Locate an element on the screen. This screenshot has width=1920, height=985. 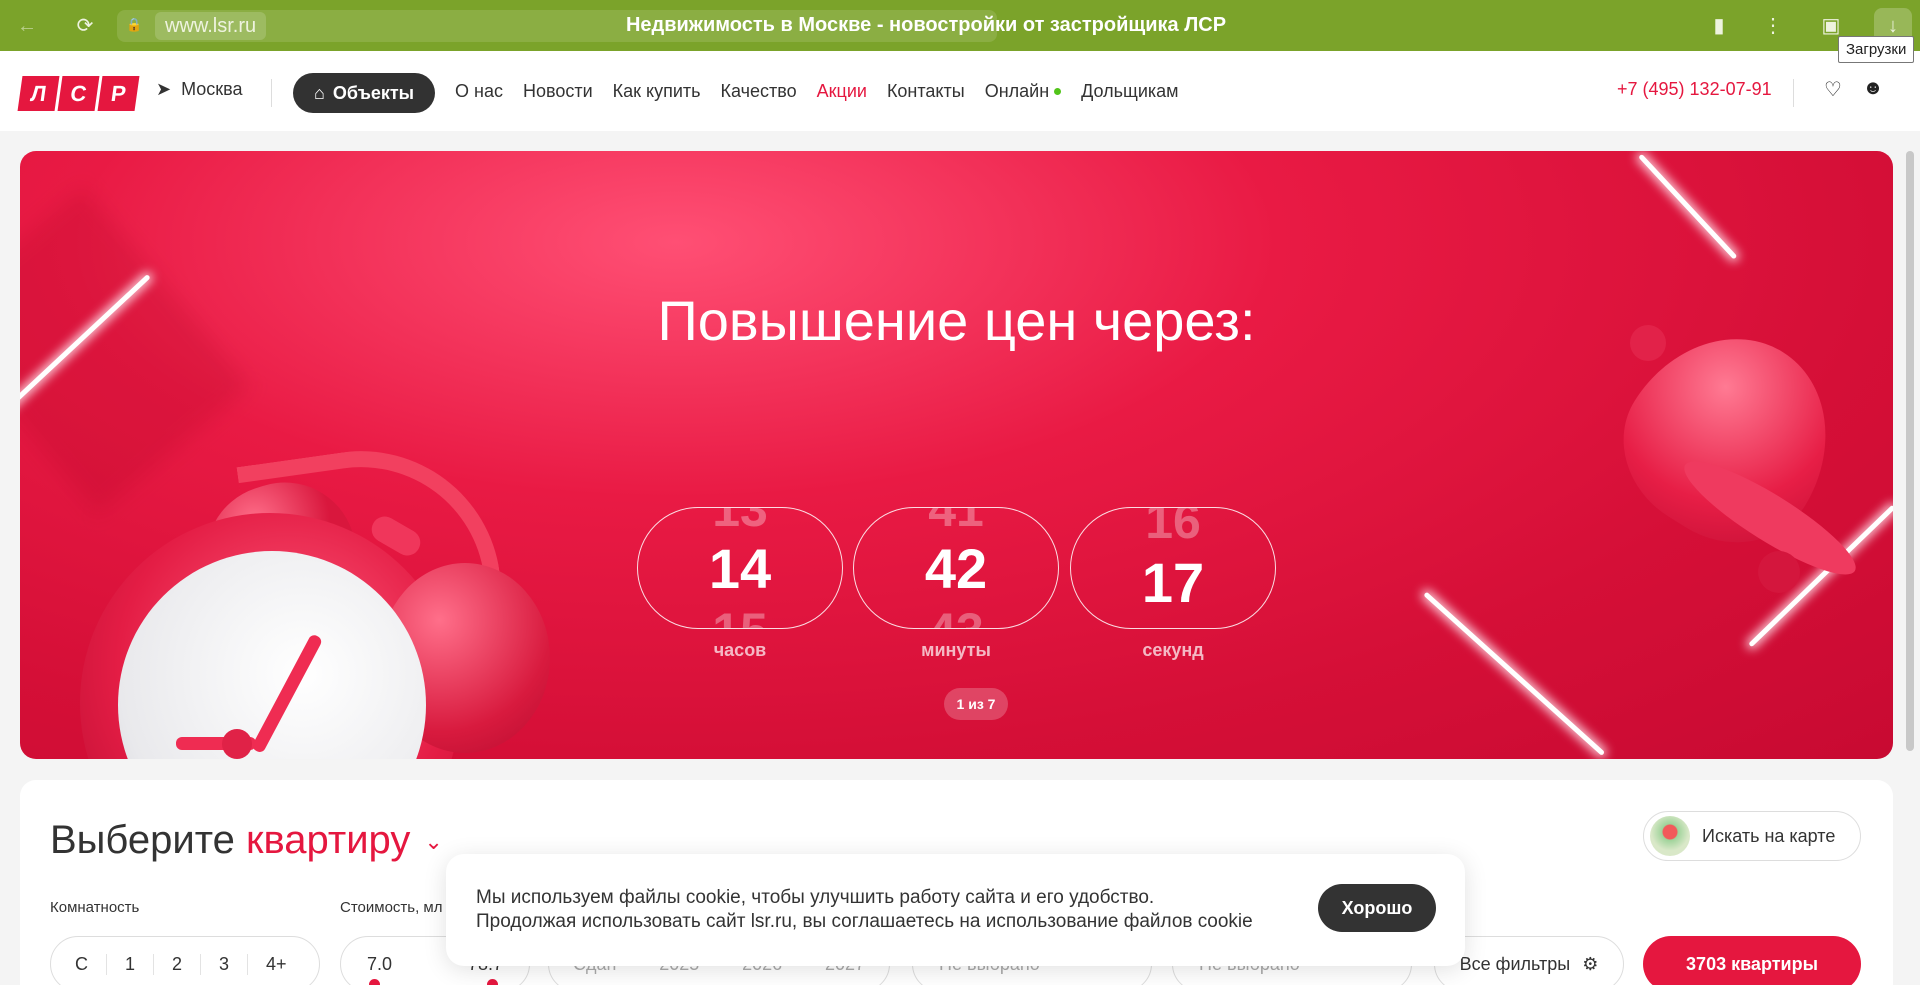
nav-about: О нас is located at coordinates (479, 91).